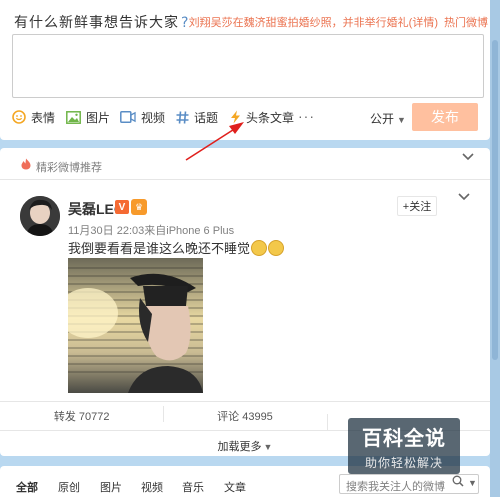 The height and width of the screenshot is (497, 500). I want to click on toolbar-image-label: 图片, so click(98, 117).